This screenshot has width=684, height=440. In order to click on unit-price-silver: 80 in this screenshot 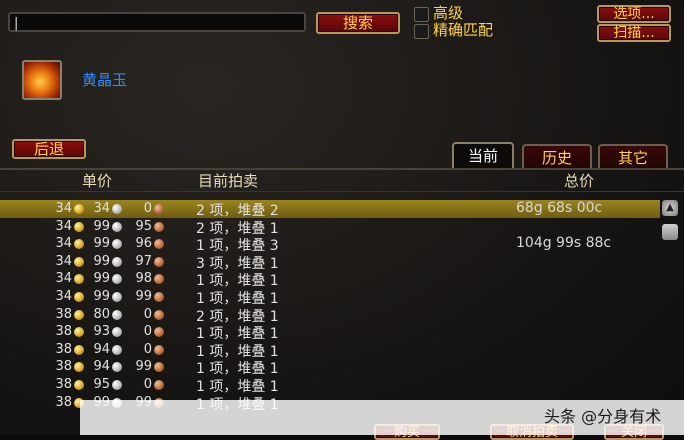, I will do `click(101, 314)`.